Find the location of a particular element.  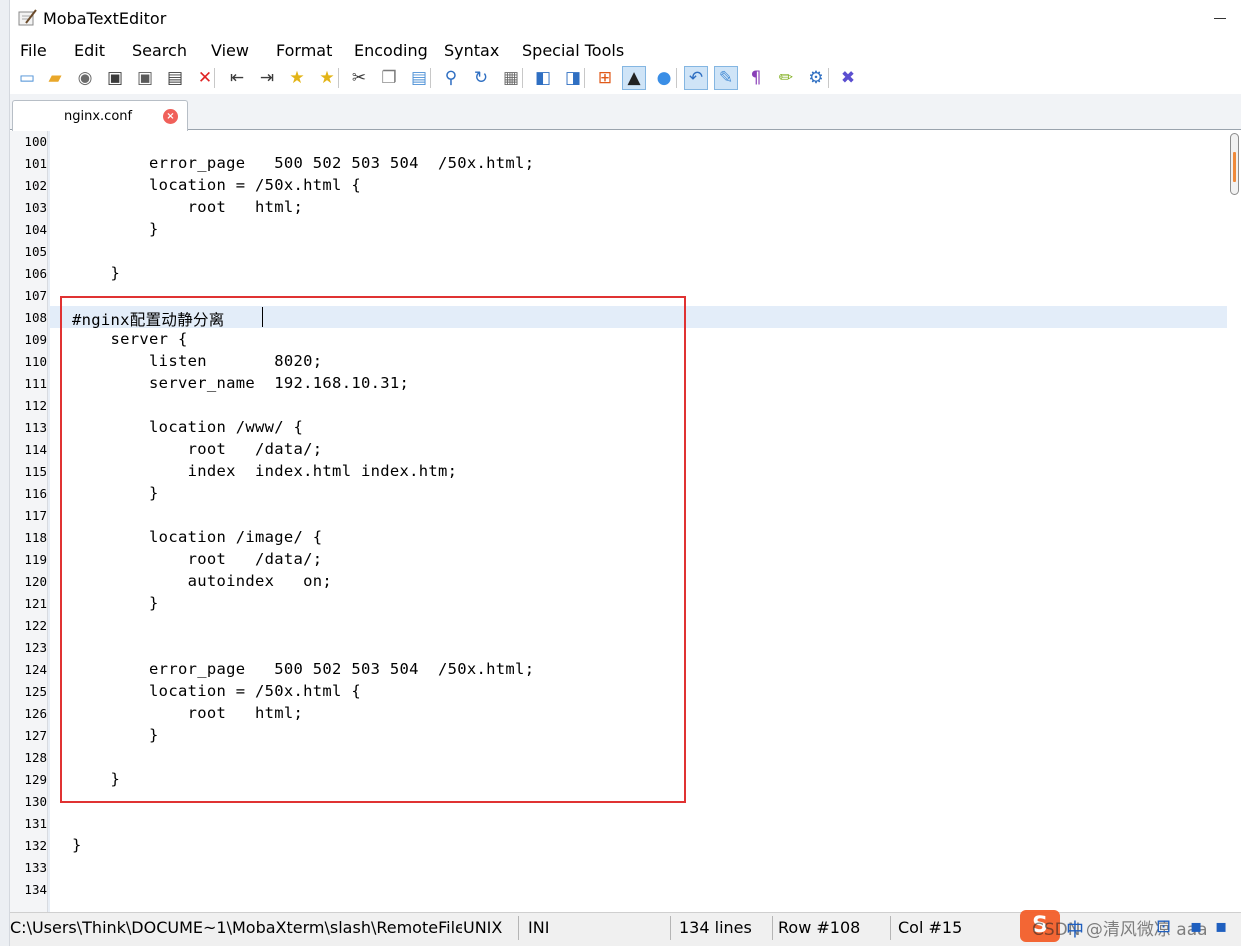

menu-syntax: Syntax is located at coordinates (471, 50).